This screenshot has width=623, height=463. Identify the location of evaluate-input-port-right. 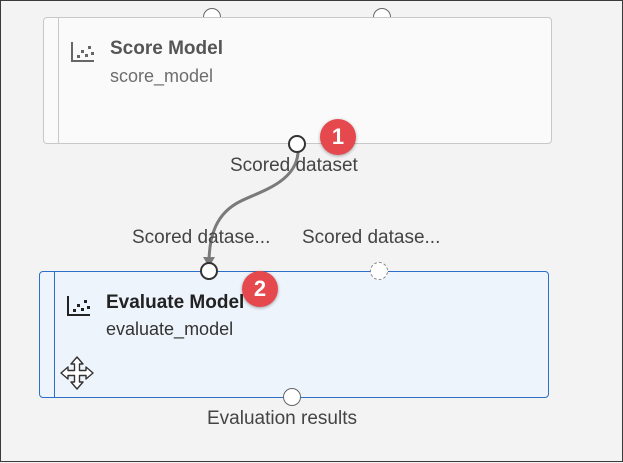
(379, 271).